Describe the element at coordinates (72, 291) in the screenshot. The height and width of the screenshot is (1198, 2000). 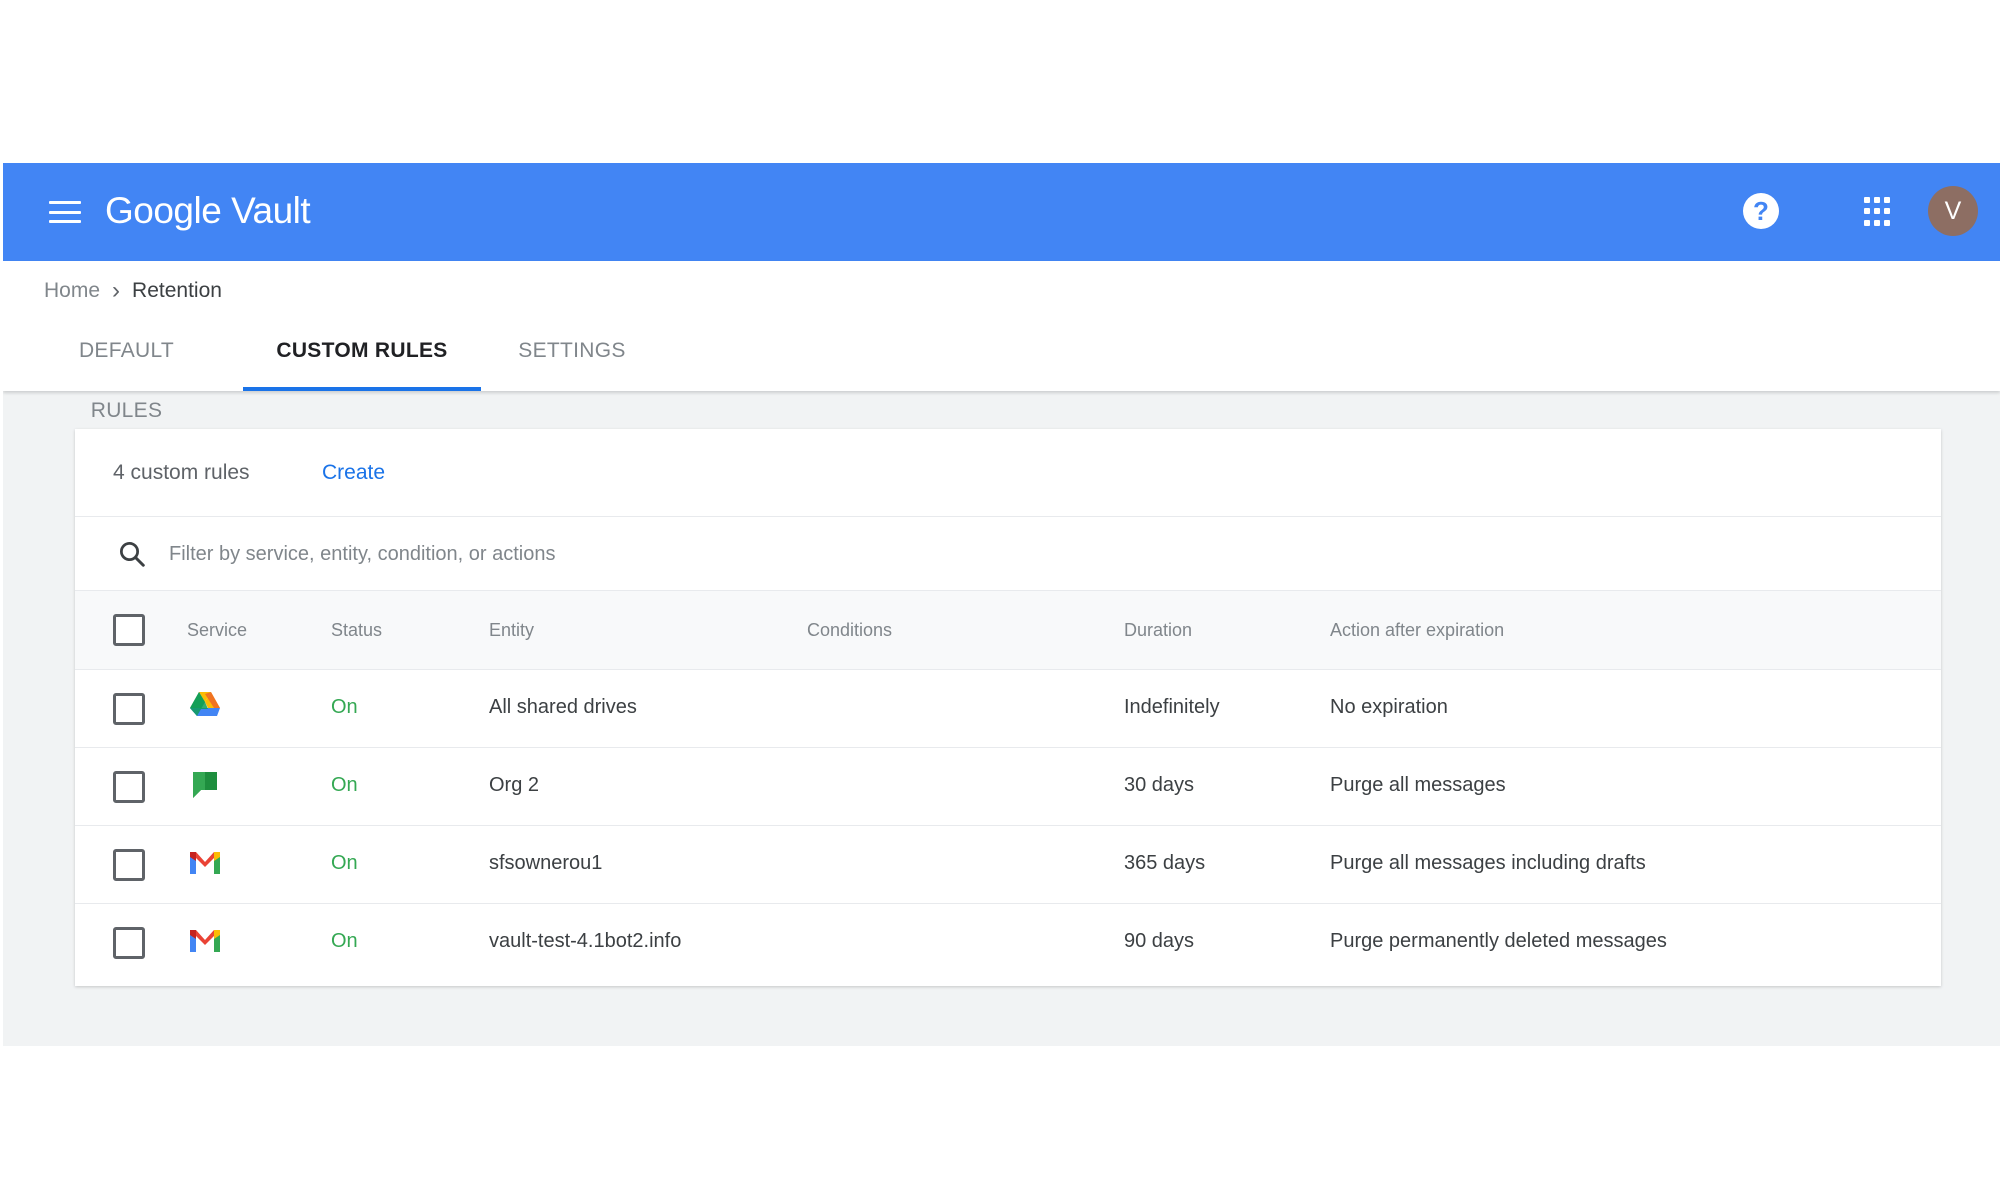
I see `breadcrumb-home-link: Home` at that location.